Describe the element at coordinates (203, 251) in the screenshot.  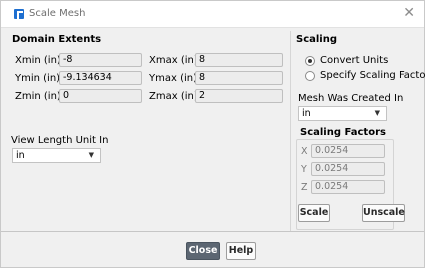
I see `close-button: Close` at that location.